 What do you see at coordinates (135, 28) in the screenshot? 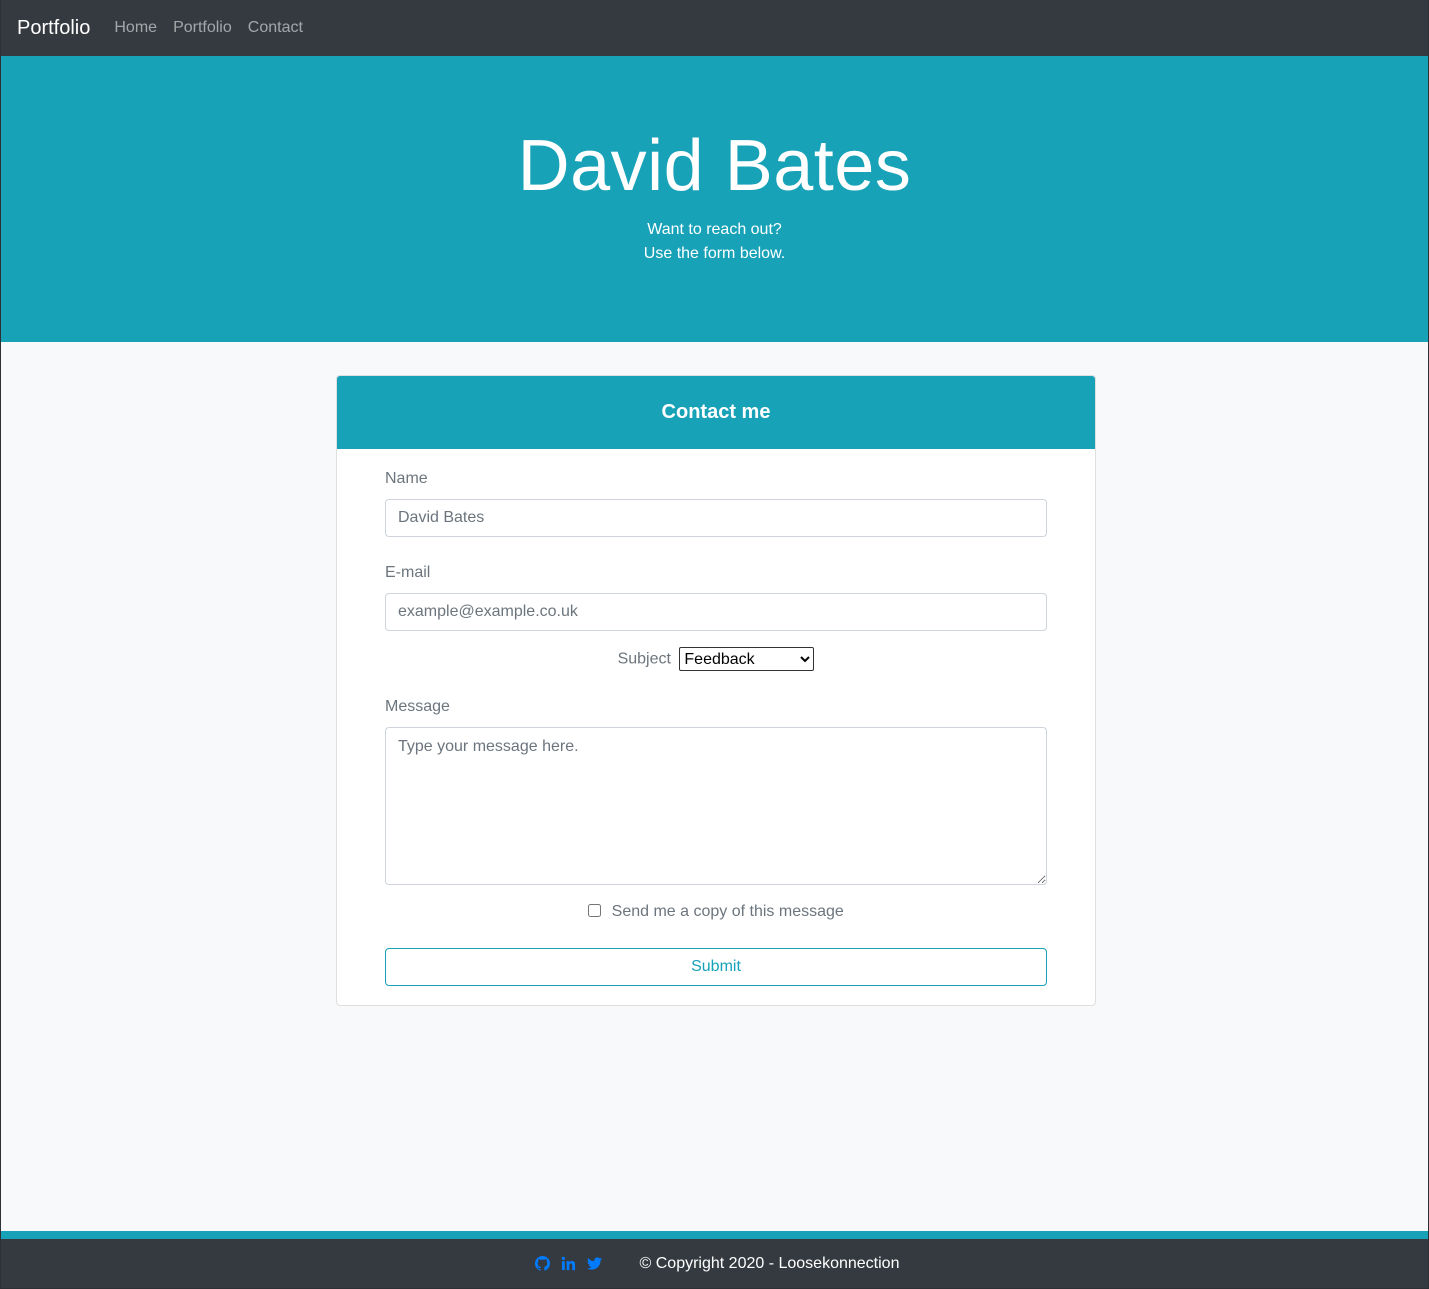
I see `nav-link-home: Home` at bounding box center [135, 28].